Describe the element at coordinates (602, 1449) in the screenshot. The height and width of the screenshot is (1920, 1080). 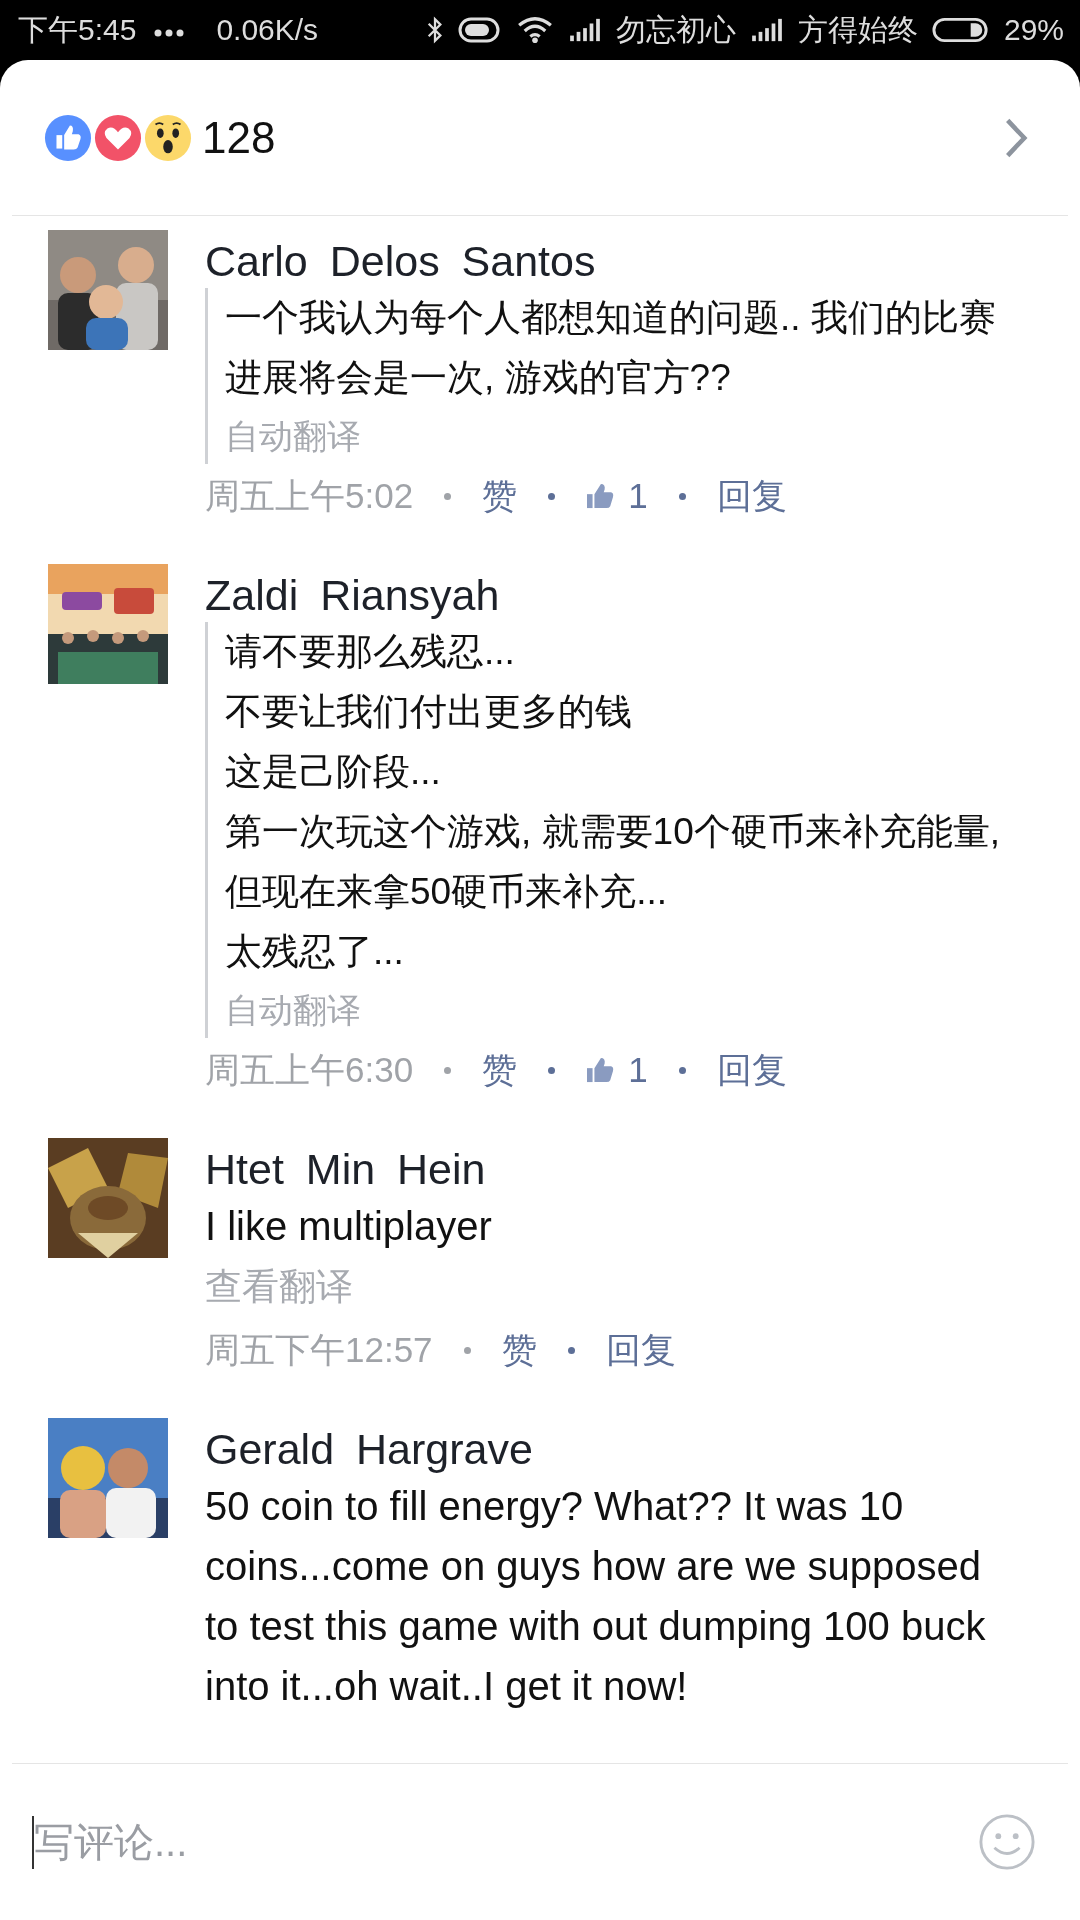
I see `author-name: Gerald Hargrave` at that location.